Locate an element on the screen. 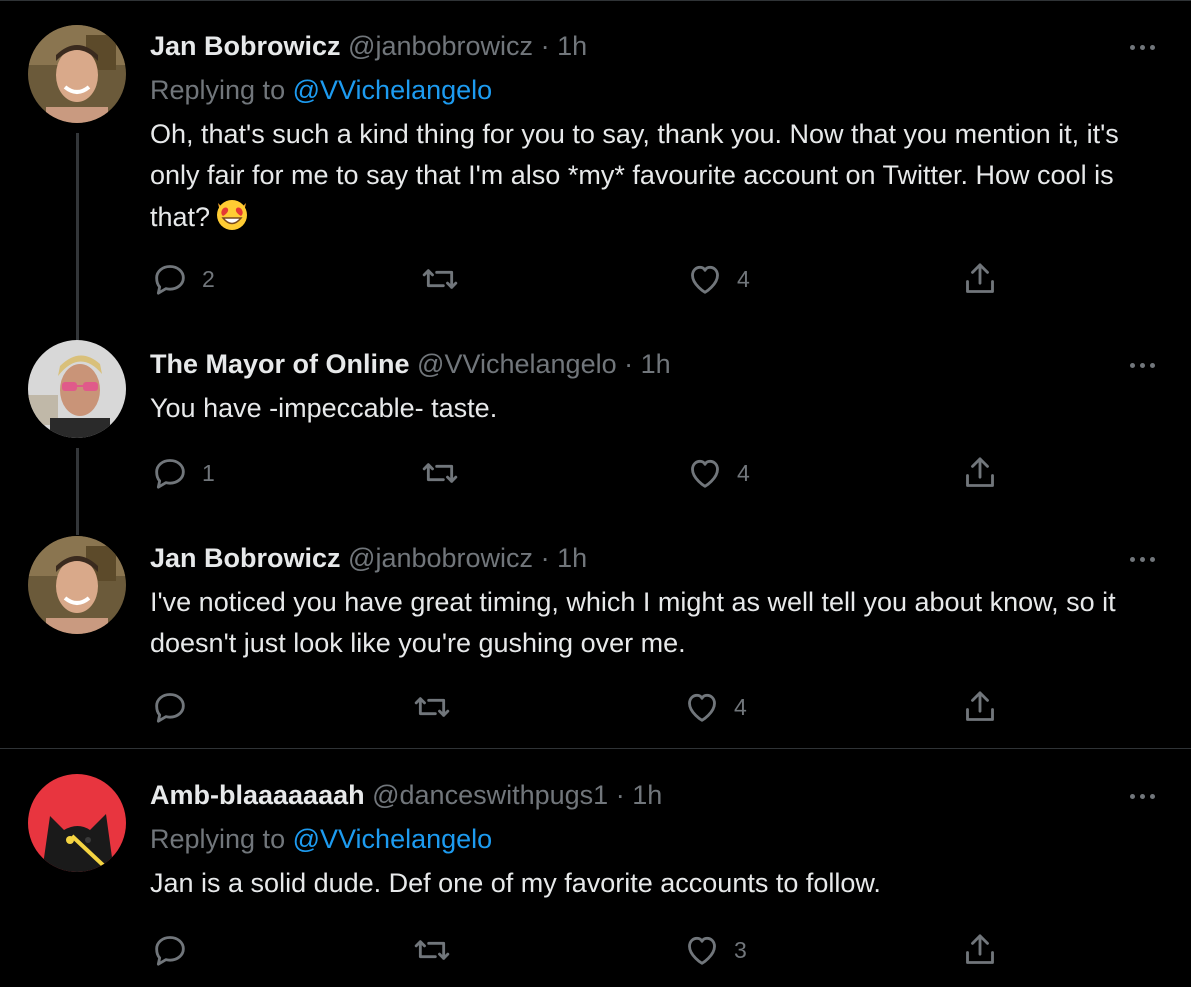  reply-count: 2 is located at coordinates (208, 278).